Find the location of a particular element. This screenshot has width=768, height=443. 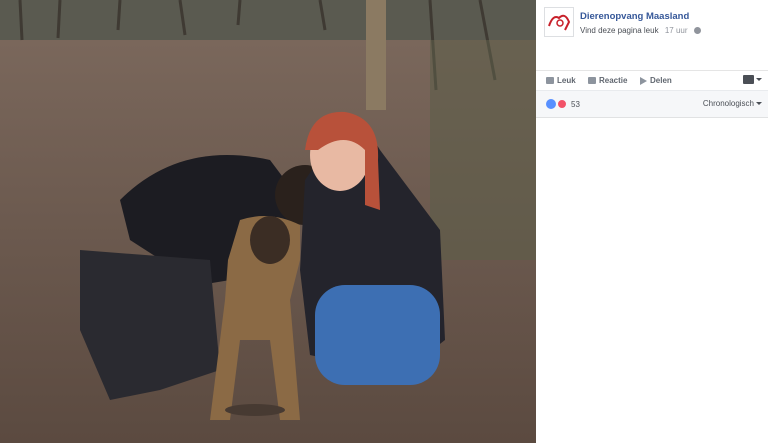

comment-button: Reactie is located at coordinates (607, 80).